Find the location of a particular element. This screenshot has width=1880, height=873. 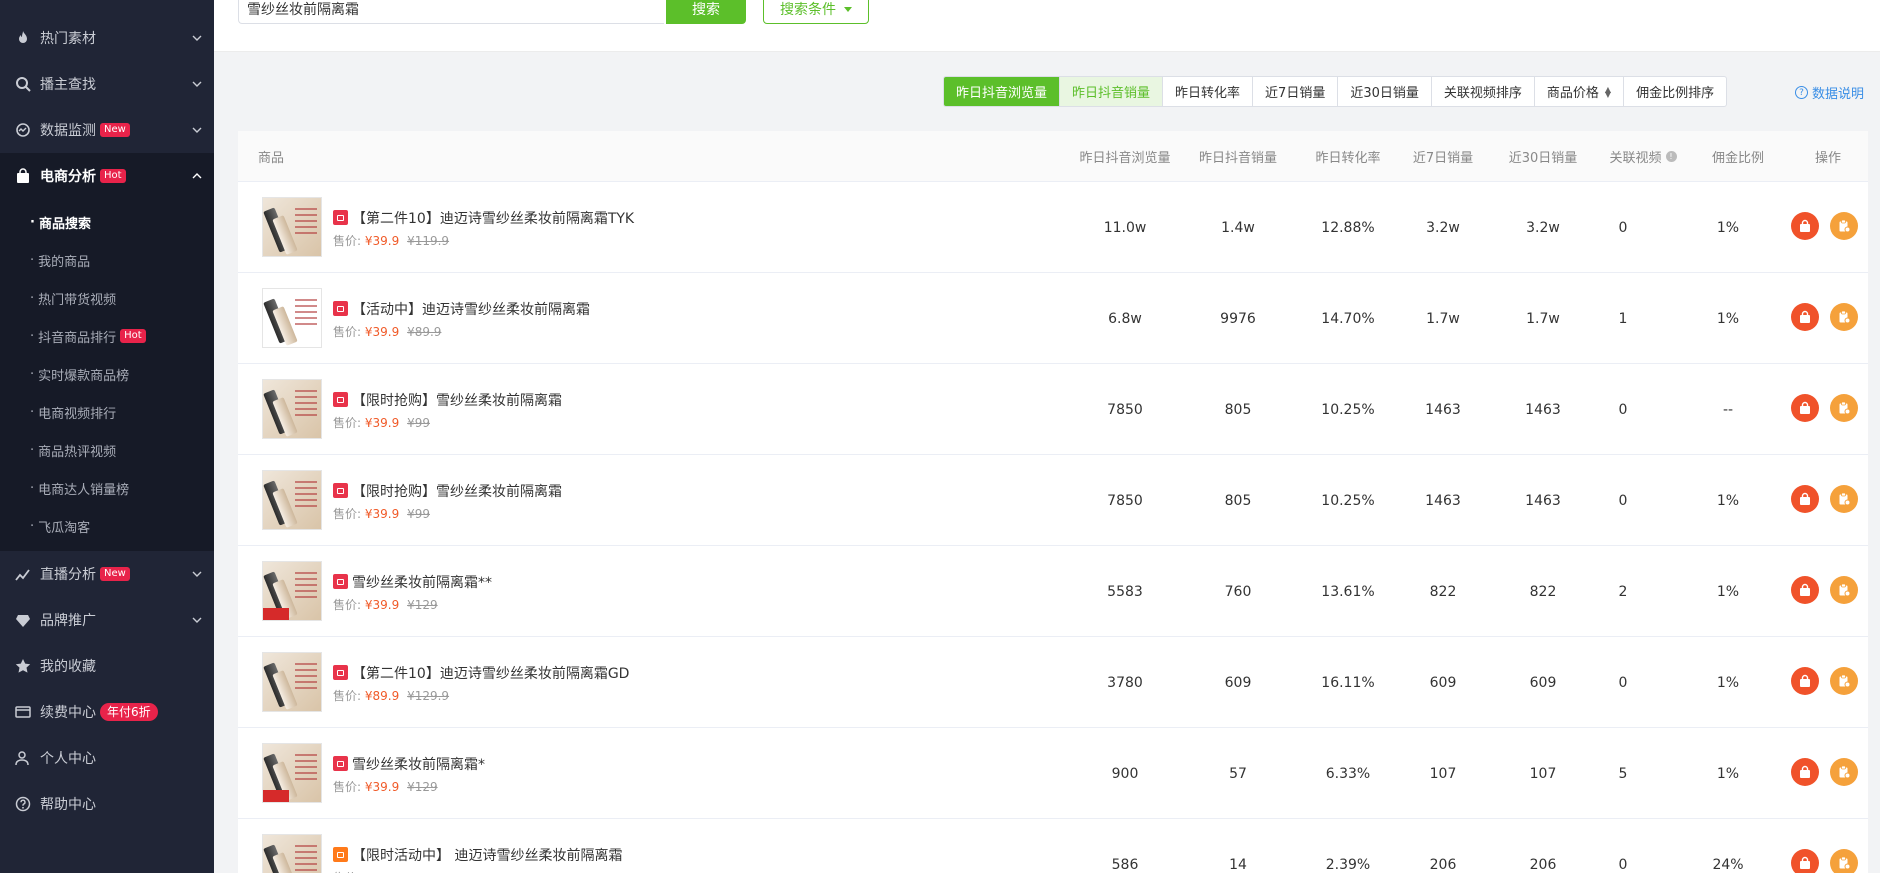

menu-item-favorites: 我的收藏 is located at coordinates (107, 666).